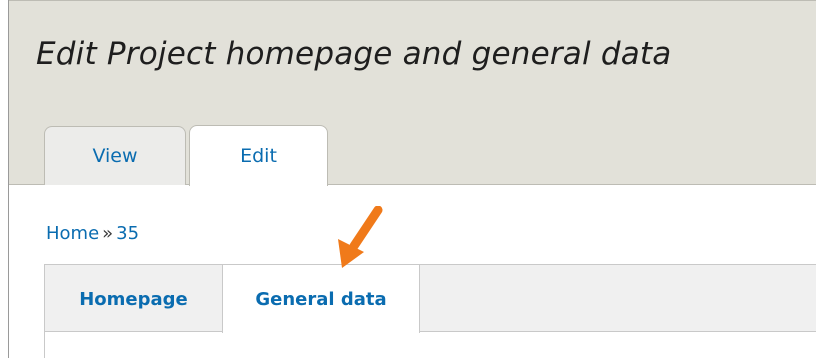 This screenshot has width=816, height=358. I want to click on breadcrumb-home-link: Home, so click(72, 233).